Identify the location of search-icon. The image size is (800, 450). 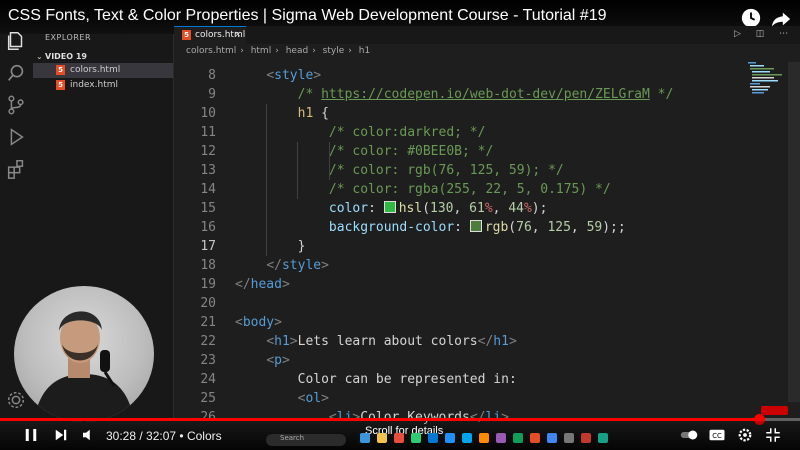
(16, 73).